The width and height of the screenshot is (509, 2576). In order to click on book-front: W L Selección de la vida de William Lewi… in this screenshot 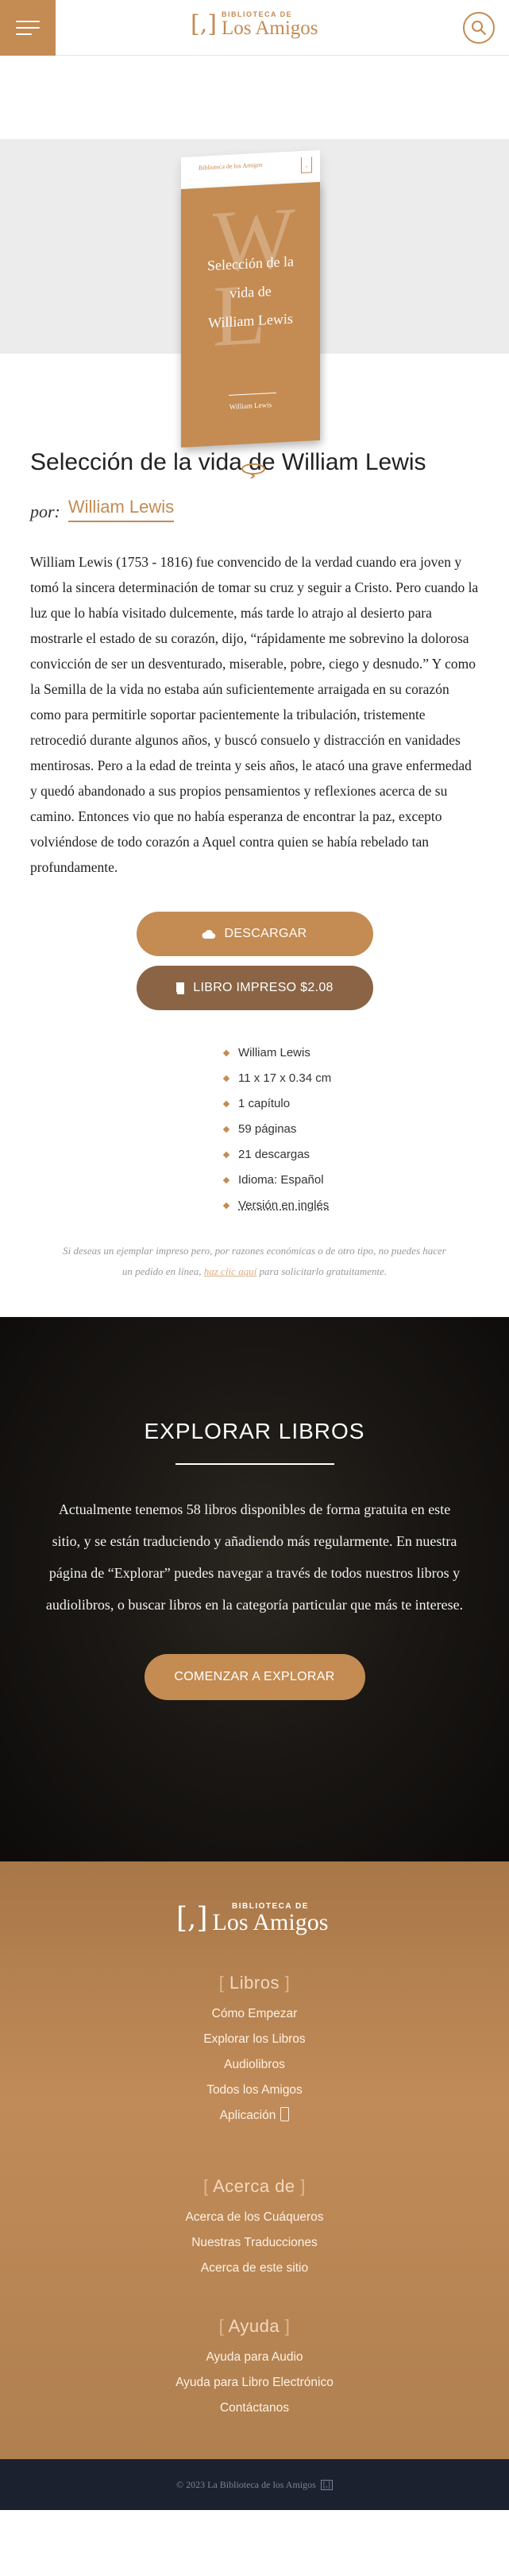, I will do `click(250, 314)`.